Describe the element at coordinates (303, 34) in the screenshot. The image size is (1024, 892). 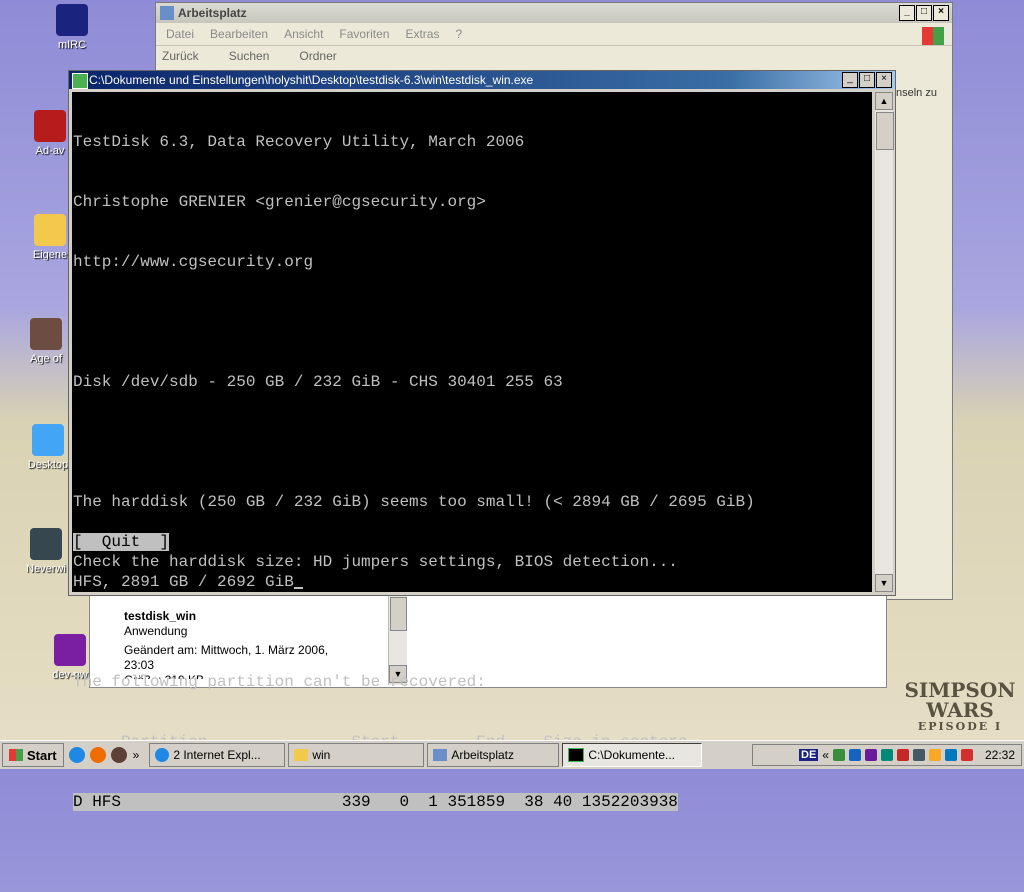
I see `menu-item-ansicht: Ansicht` at that location.